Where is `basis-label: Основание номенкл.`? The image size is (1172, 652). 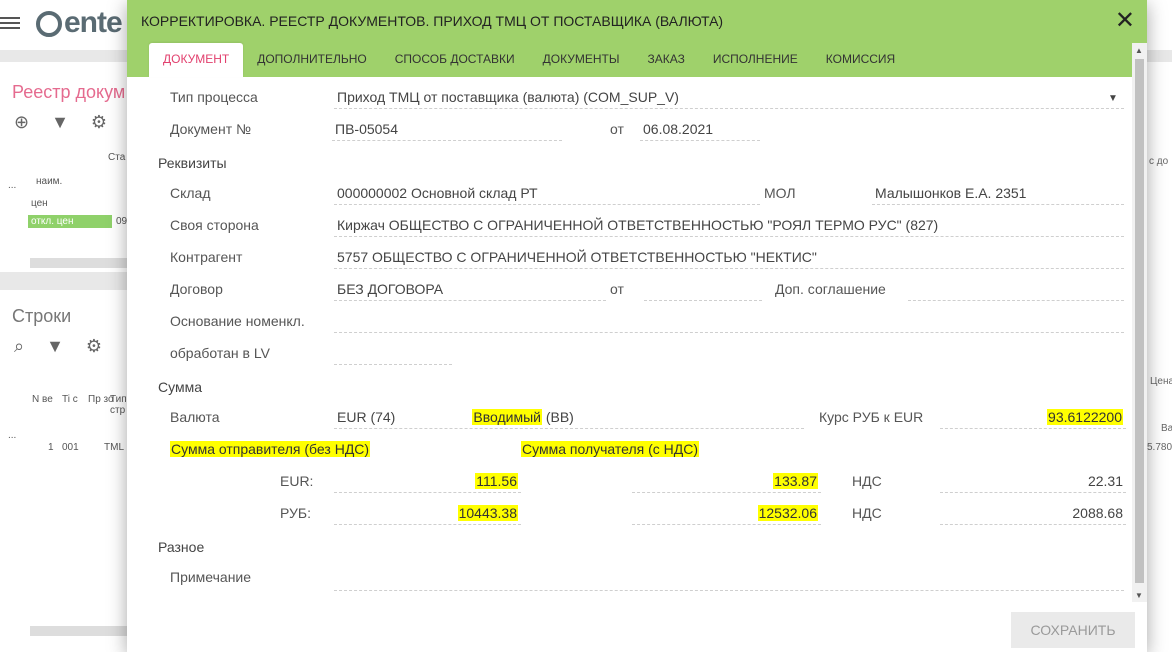 basis-label: Основание номенкл. is located at coordinates (237, 321).